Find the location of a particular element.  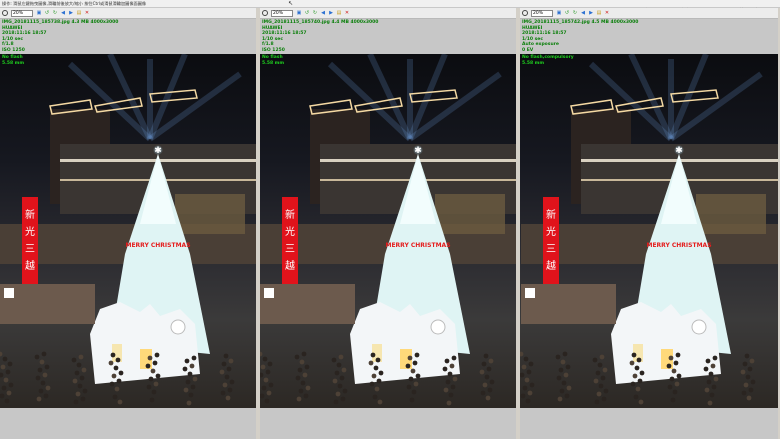

info-iso: ISO 1250 is located at coordinates (273, 50).